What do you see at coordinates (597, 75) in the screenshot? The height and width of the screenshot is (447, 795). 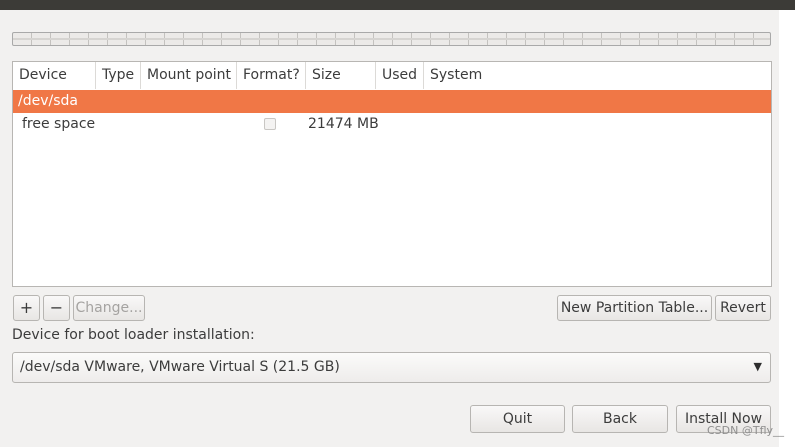 I see `column-header-system: System` at bounding box center [597, 75].